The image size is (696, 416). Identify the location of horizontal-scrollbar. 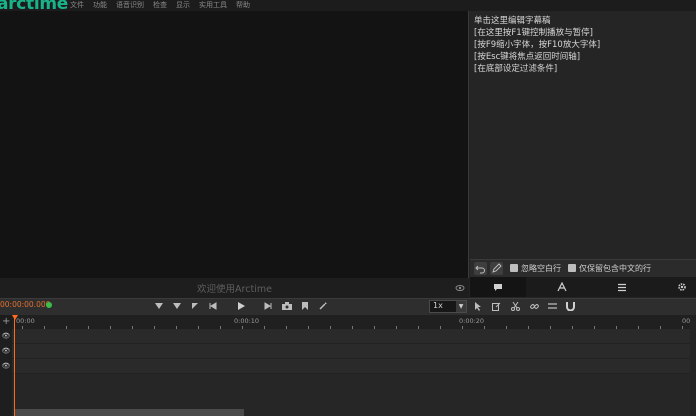
(129, 412).